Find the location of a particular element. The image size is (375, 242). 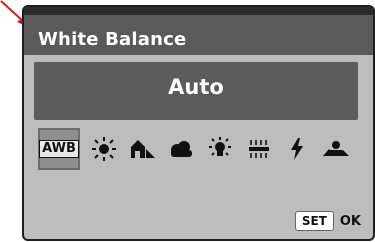

fluorescent-icon is located at coordinates (258, 149).